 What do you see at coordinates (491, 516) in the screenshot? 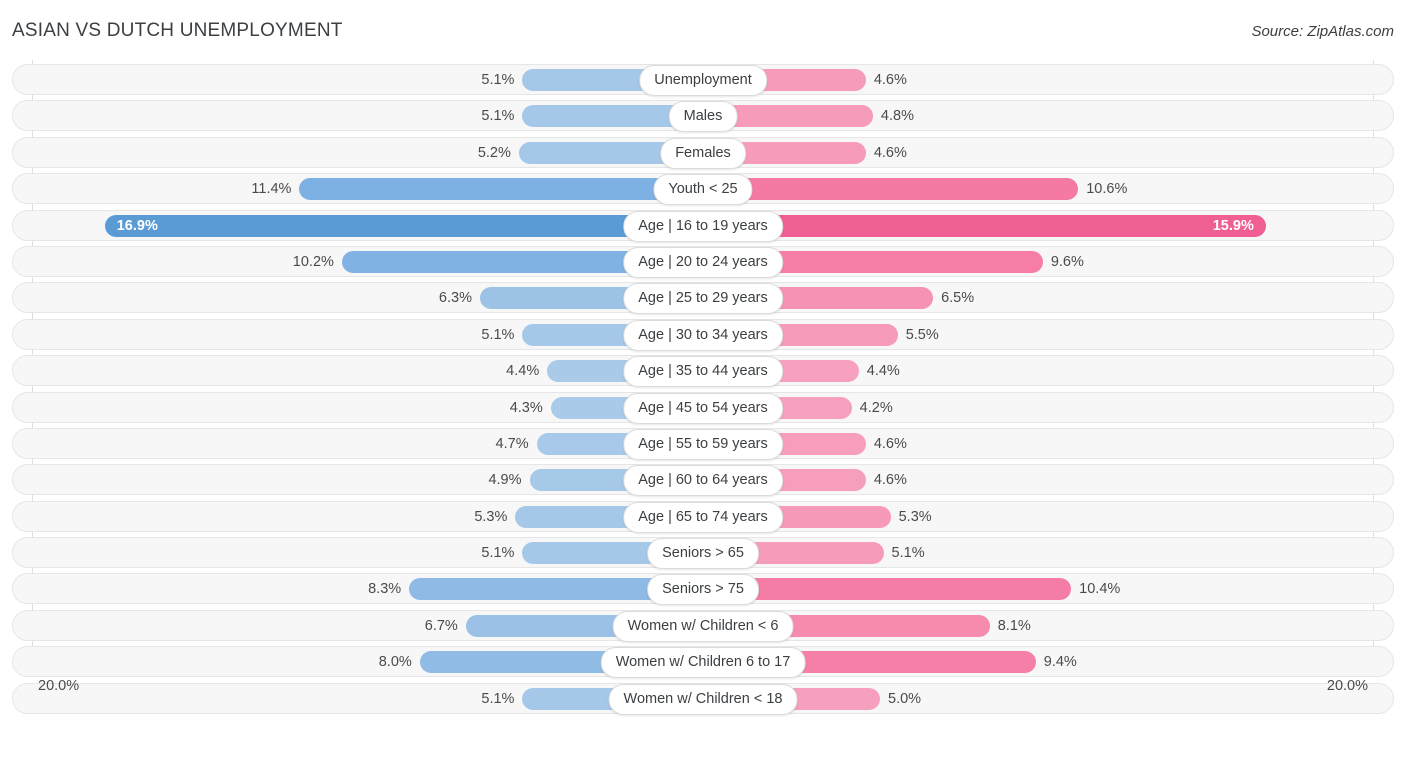
I see `value-label-asian: 5.3%` at bounding box center [491, 516].